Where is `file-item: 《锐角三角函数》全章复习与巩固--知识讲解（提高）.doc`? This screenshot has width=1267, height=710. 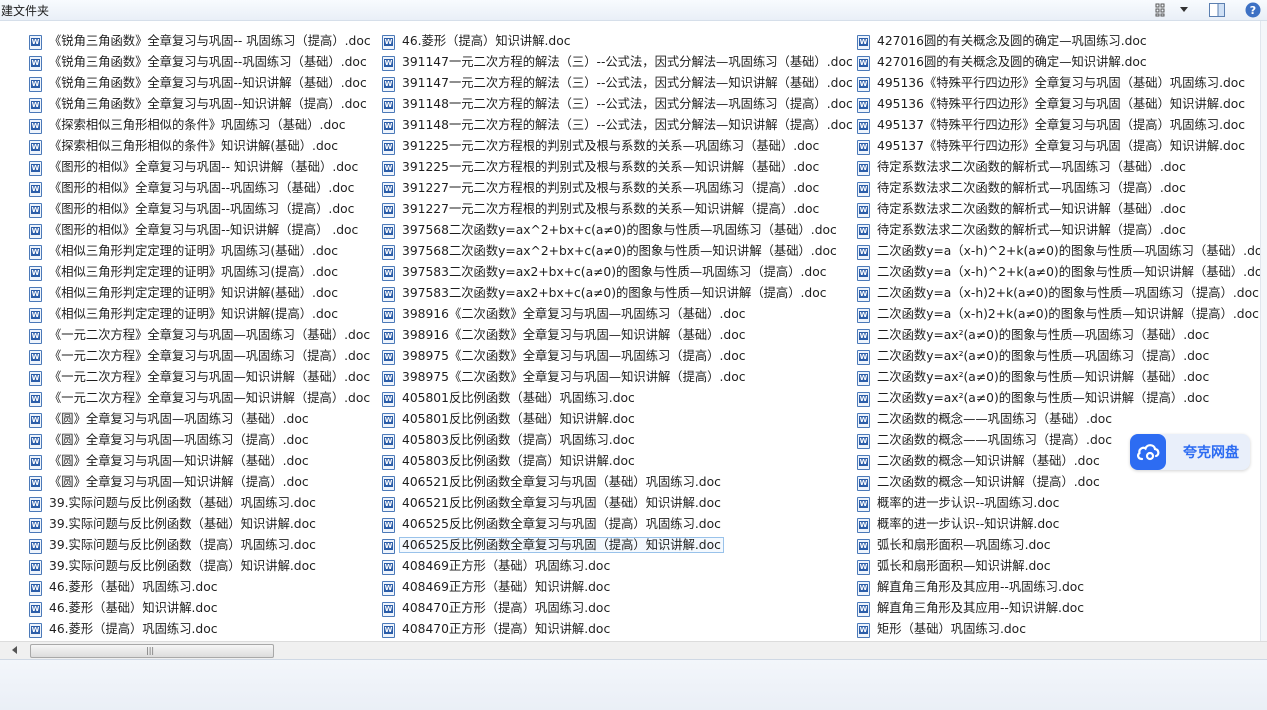
file-item: 《锐角三角函数》全章复习与巩固--知识讲解（提高）.doc is located at coordinates (200, 104).